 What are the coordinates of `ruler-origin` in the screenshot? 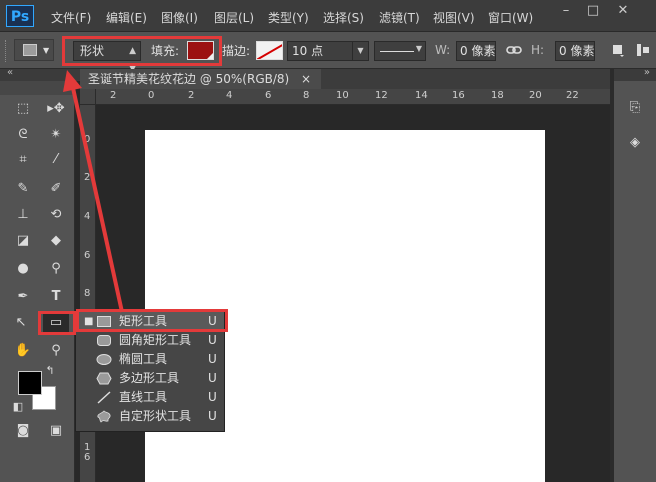 It's located at (88, 97).